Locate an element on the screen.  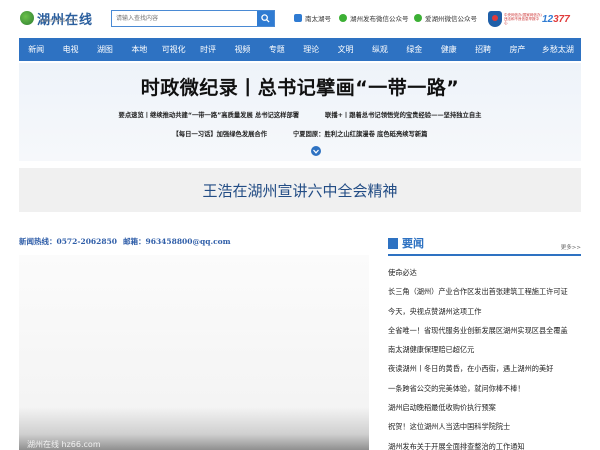
nav-item-taihu: 乡愁太湖 is located at coordinates (558, 49).